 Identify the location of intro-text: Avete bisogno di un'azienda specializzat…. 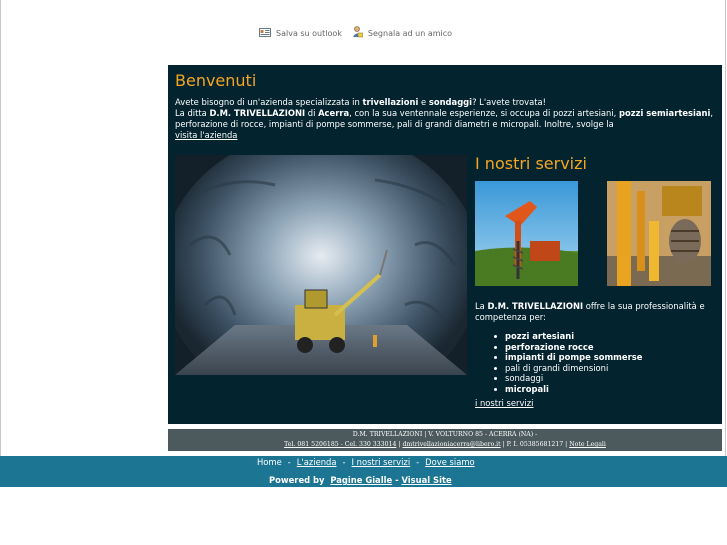
(269, 102).